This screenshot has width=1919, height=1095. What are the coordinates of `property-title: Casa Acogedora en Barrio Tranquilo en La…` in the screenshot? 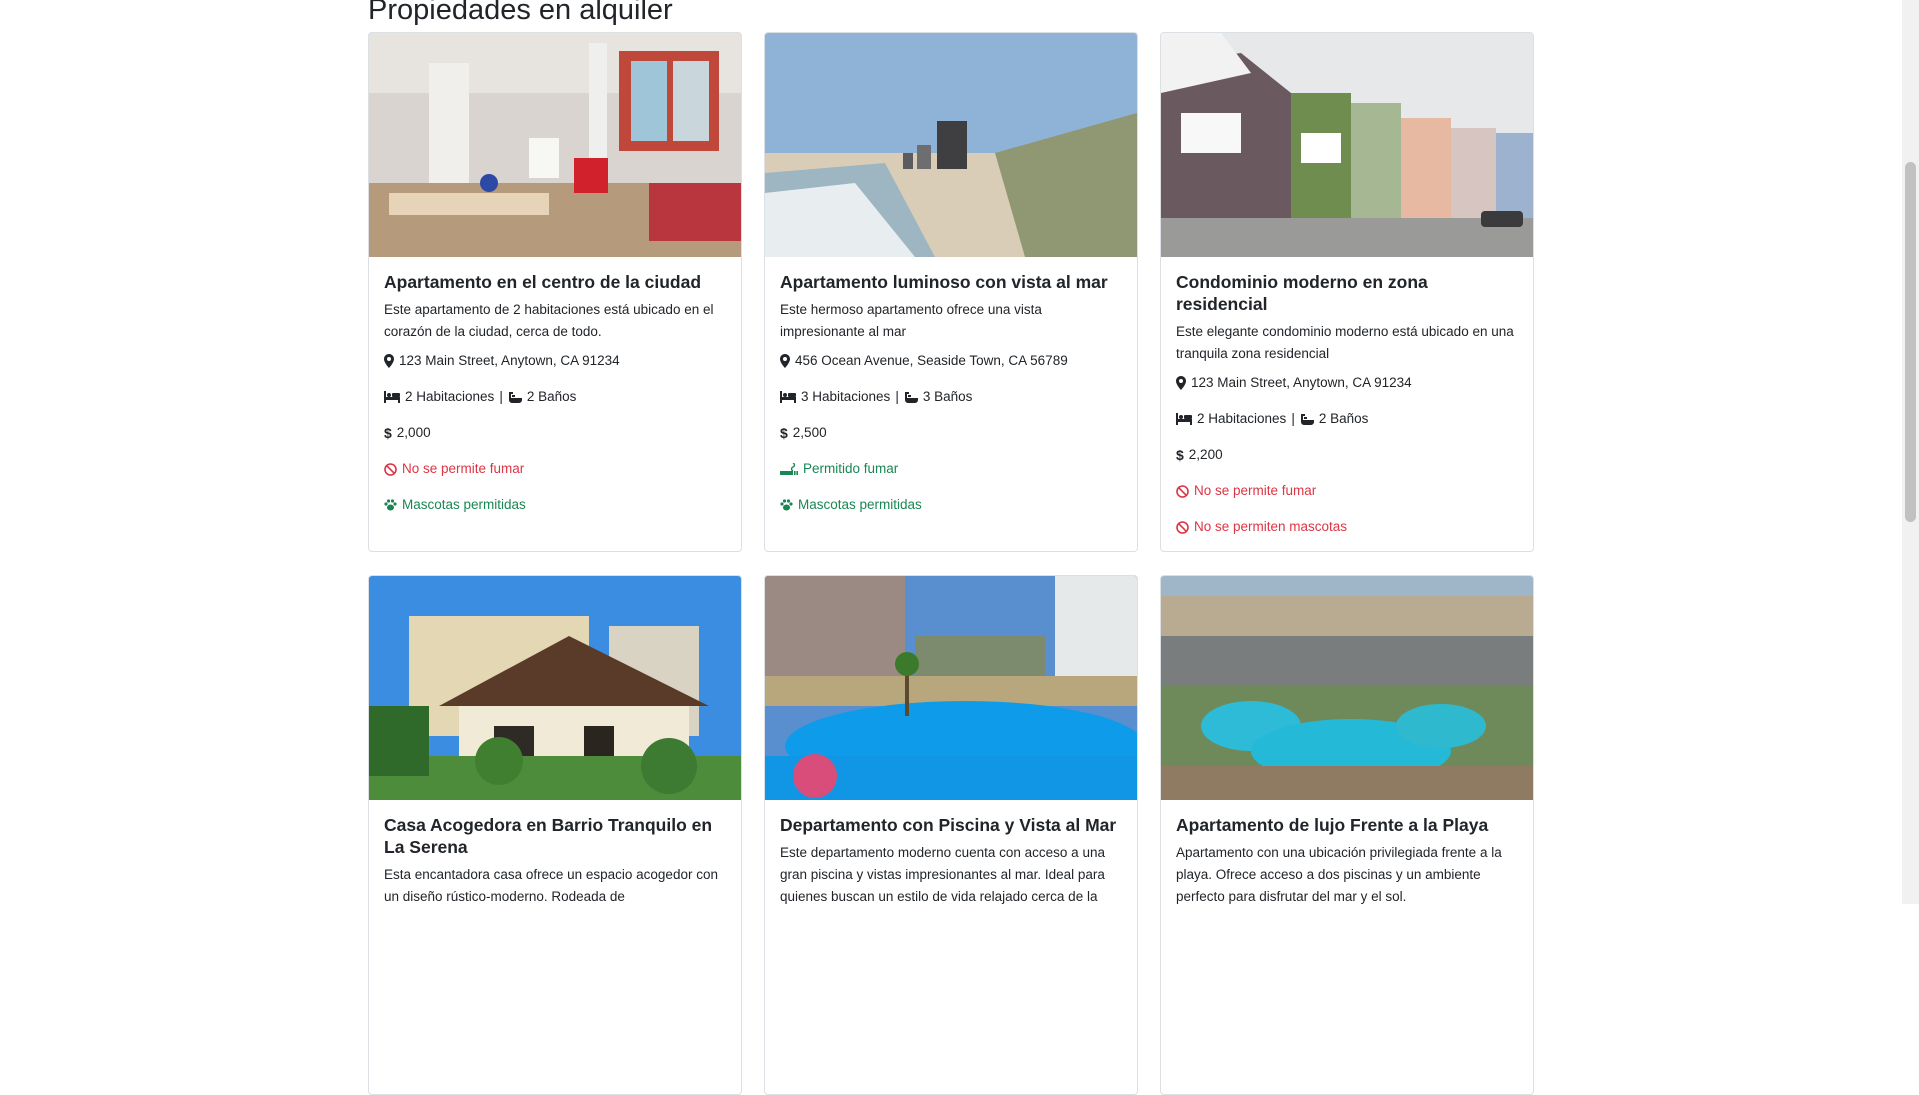 It's located at (548, 836).